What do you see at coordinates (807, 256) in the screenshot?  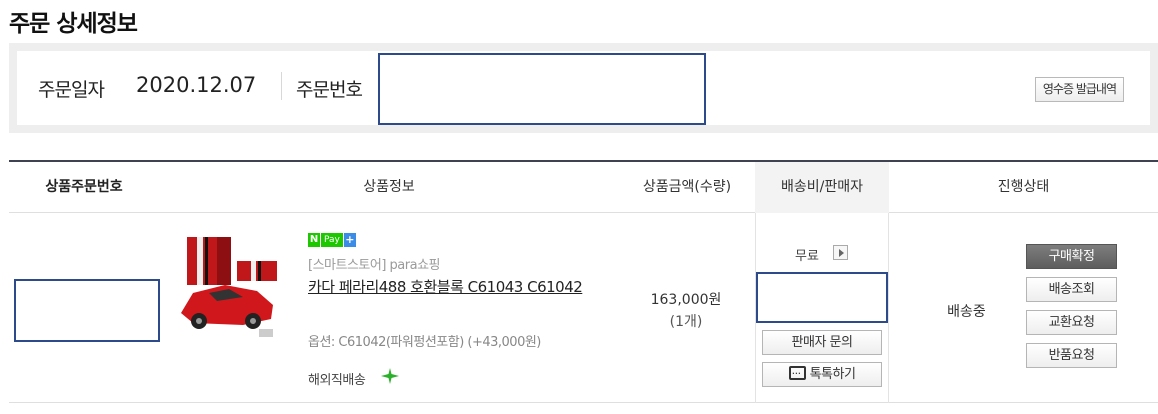 I see `shipping-fee: 무료` at bounding box center [807, 256].